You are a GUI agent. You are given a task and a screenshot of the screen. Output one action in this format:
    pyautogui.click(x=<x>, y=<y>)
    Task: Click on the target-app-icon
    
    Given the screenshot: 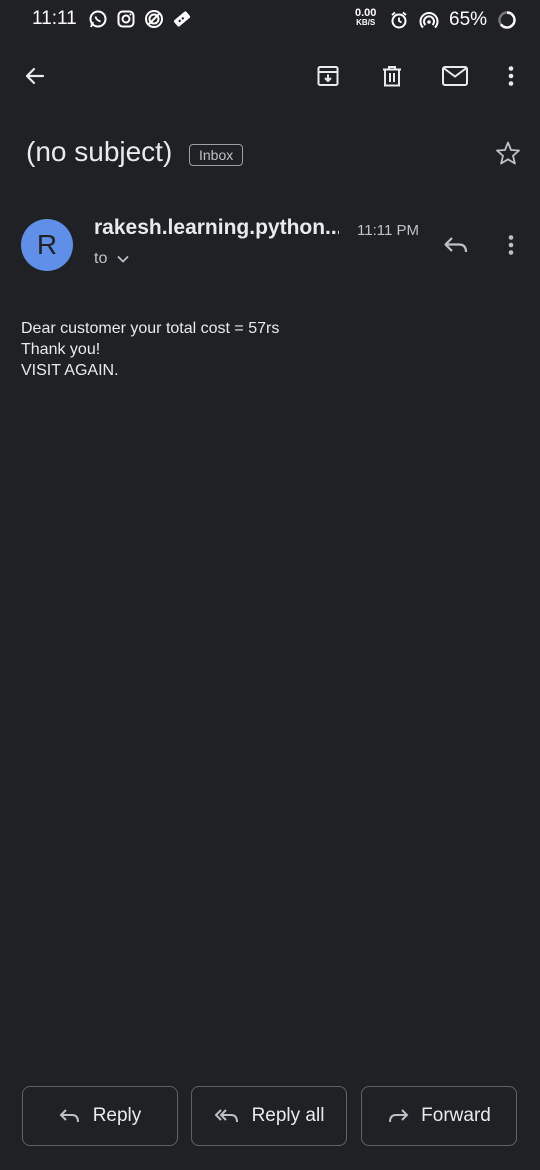 What is the action you would take?
    pyautogui.click(x=154, y=19)
    